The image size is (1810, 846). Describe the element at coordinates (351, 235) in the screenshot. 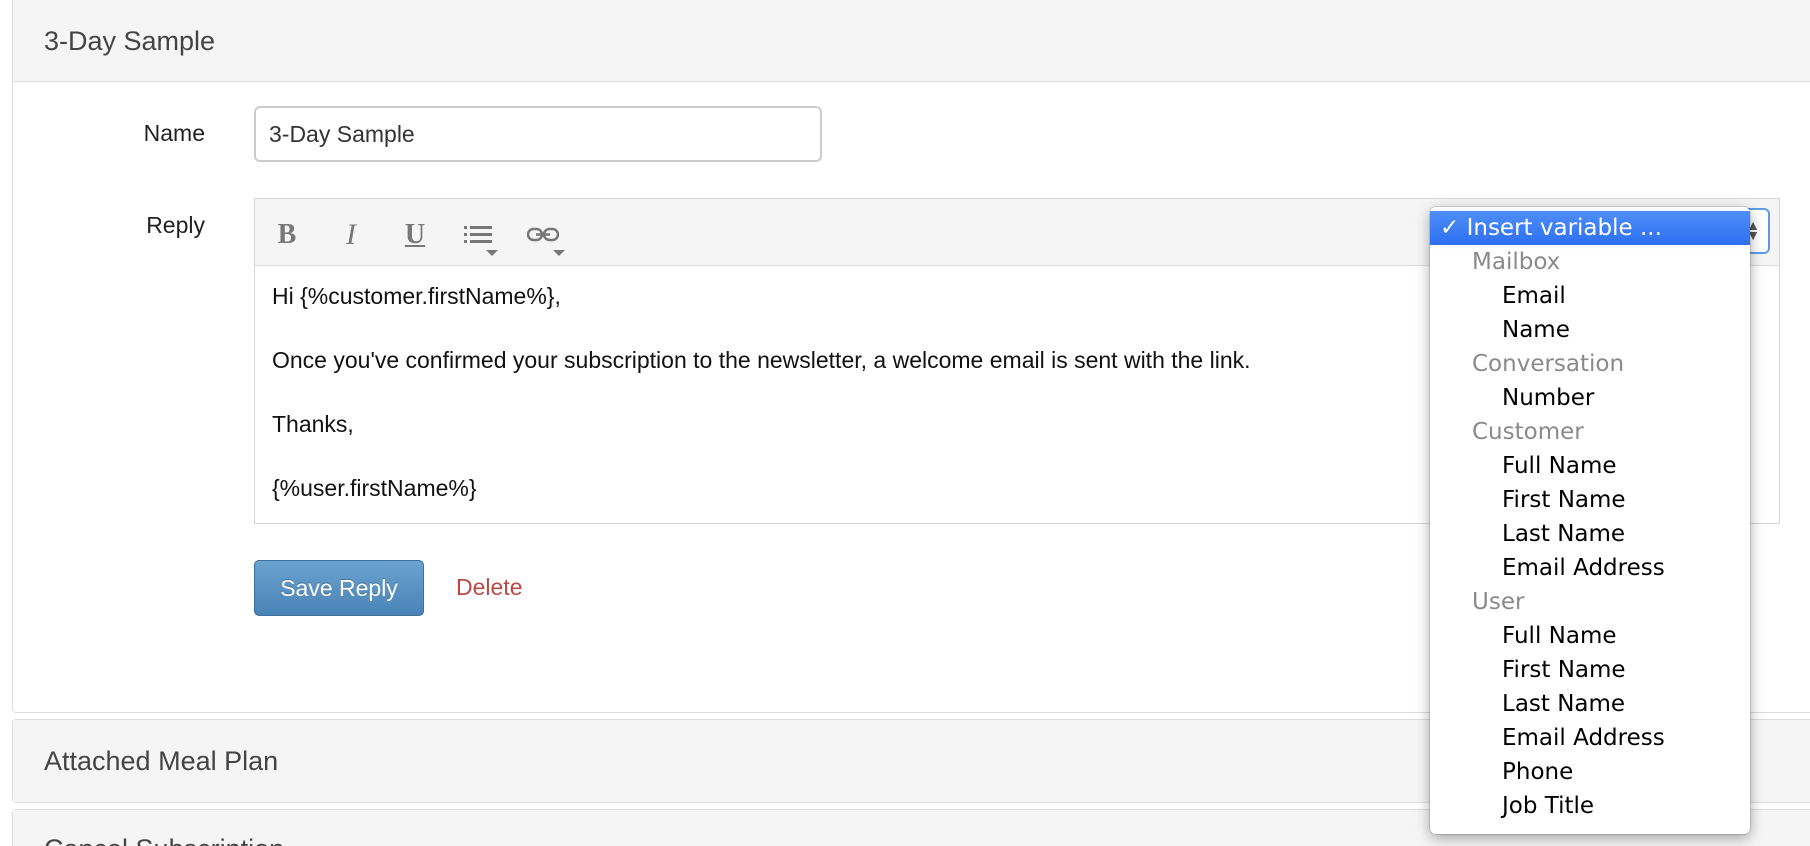

I see `italic-button: I` at that location.